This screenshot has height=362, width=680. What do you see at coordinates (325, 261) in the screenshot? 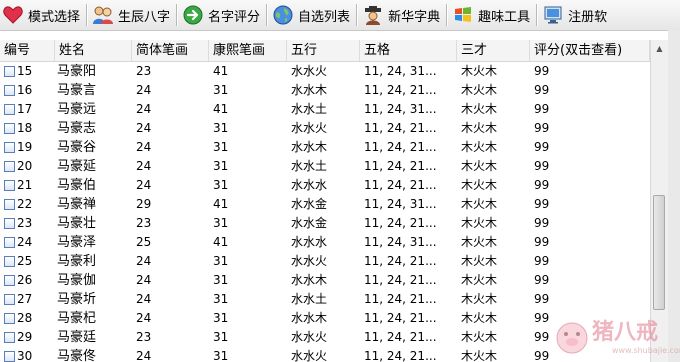
I see `table-row: 25 马豪利 24 31 水水火 11, 24, 21... 木火木 99` at bounding box center [325, 261].